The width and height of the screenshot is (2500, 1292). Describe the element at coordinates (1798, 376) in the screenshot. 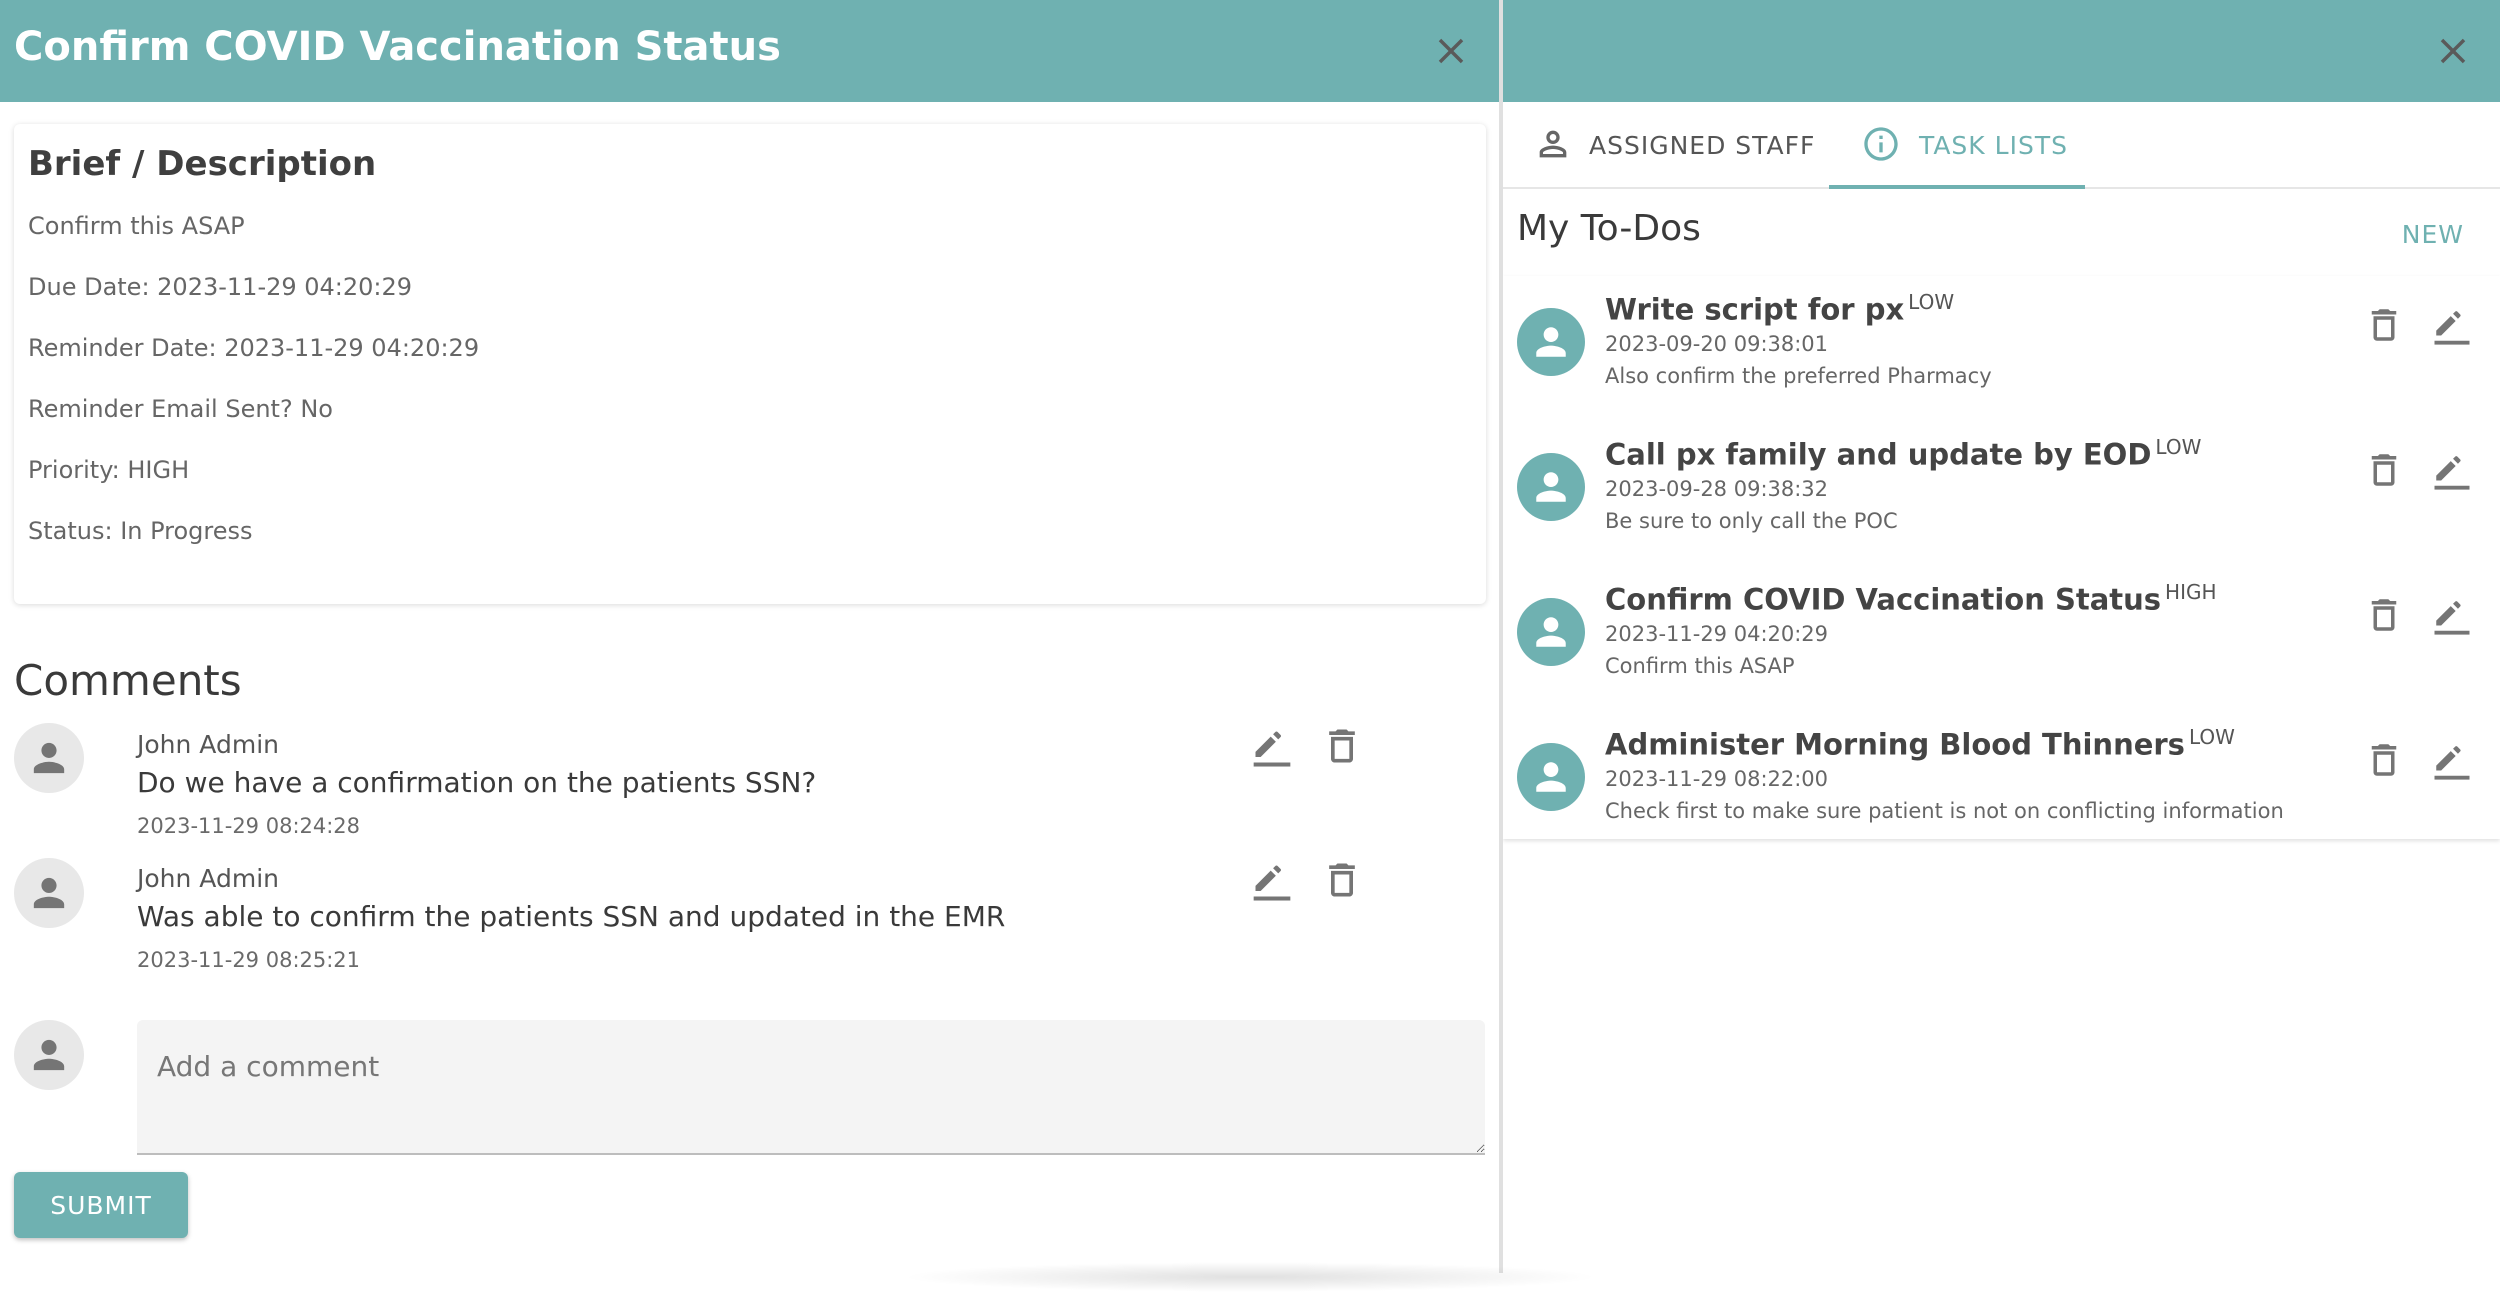

I see `todo-description: Also confirm the preferred Pharmacy` at that location.